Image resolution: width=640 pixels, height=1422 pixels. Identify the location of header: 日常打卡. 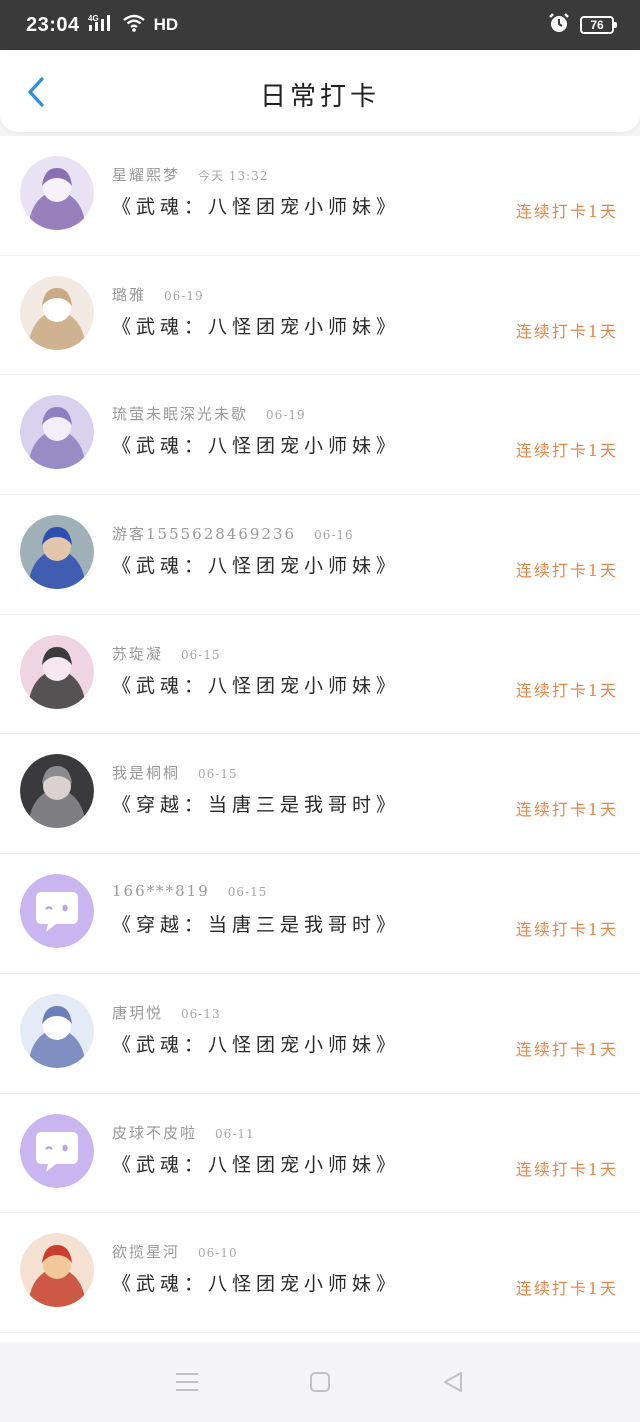
(320, 91).